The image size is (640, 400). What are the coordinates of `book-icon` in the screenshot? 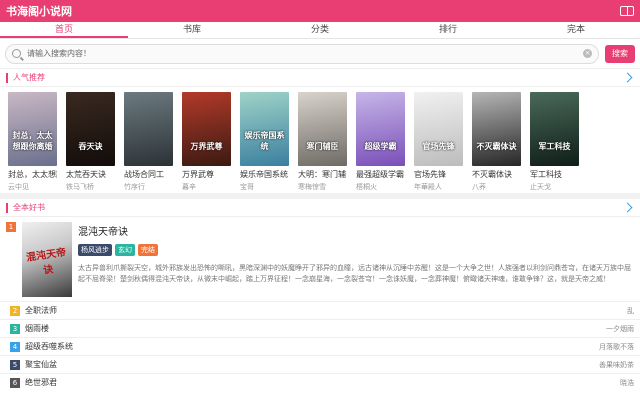 It's located at (627, 11).